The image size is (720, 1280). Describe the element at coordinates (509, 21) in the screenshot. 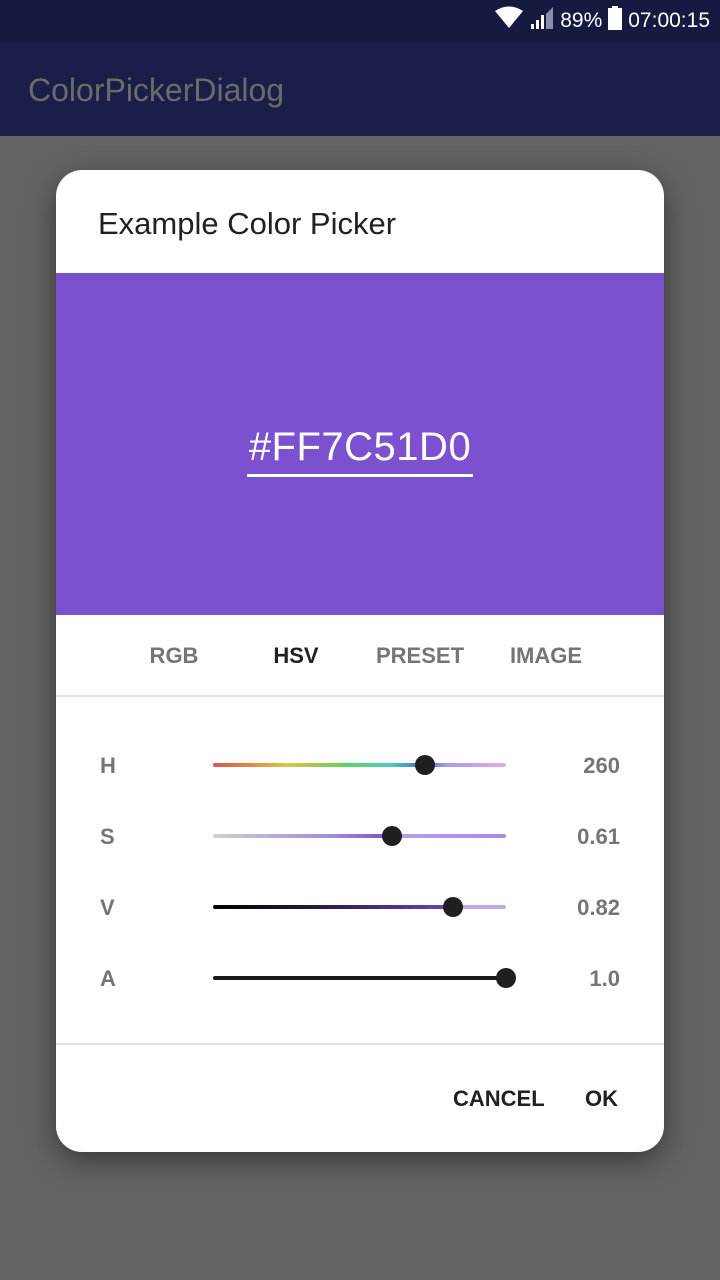

I see `wifi-icon` at that location.